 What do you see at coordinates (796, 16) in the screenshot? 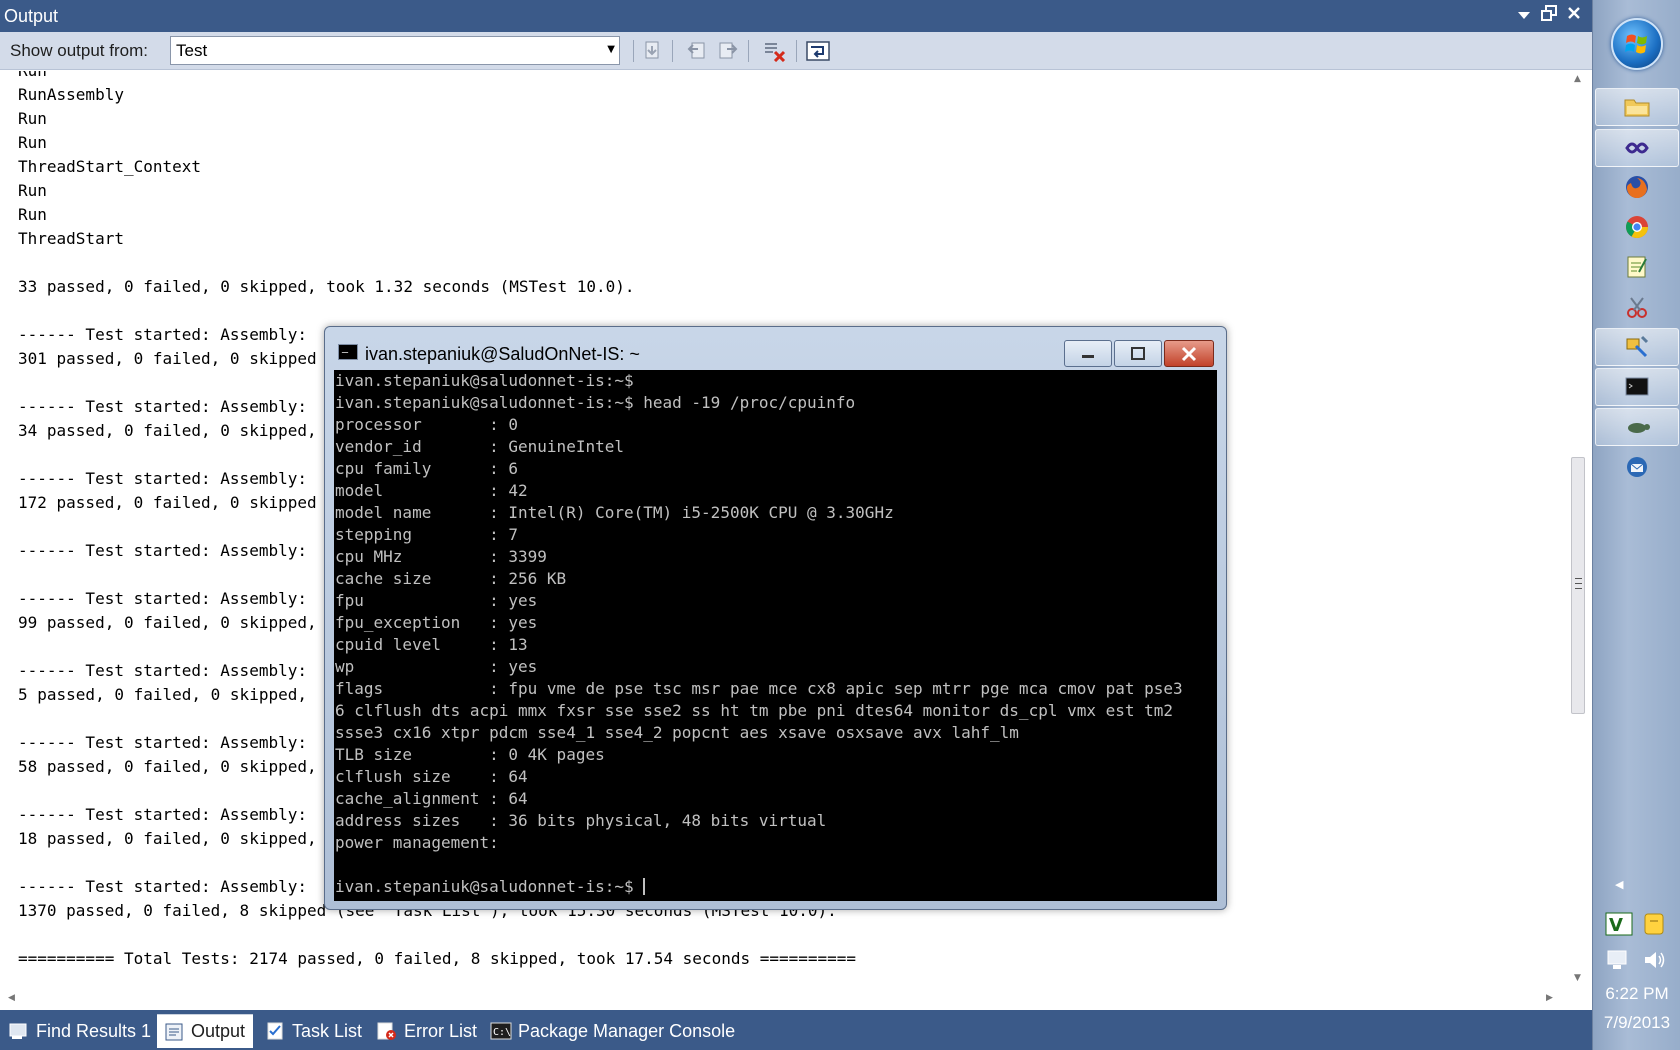
I see `output-title-bar: Output` at bounding box center [796, 16].